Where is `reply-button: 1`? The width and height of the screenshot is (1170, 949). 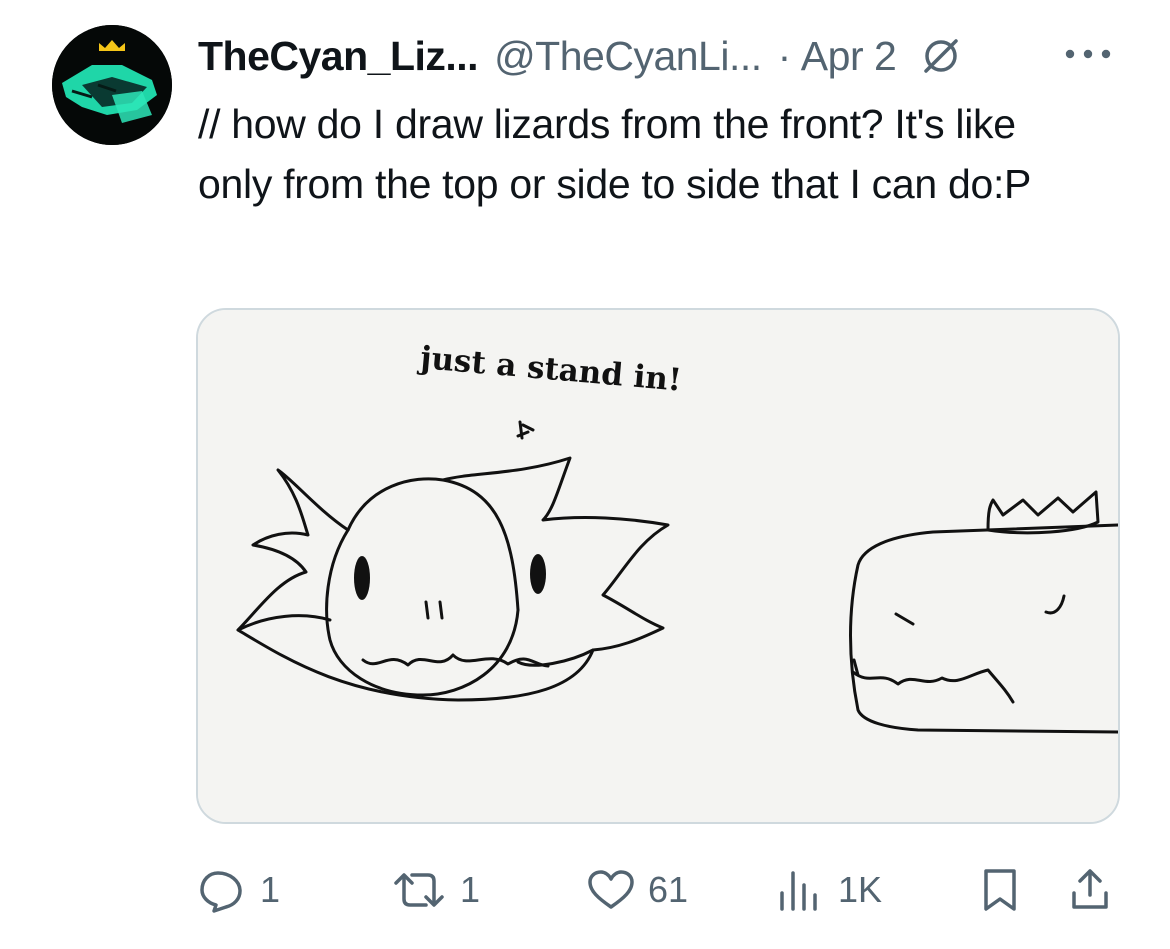
reply-button: 1 is located at coordinates (238, 890).